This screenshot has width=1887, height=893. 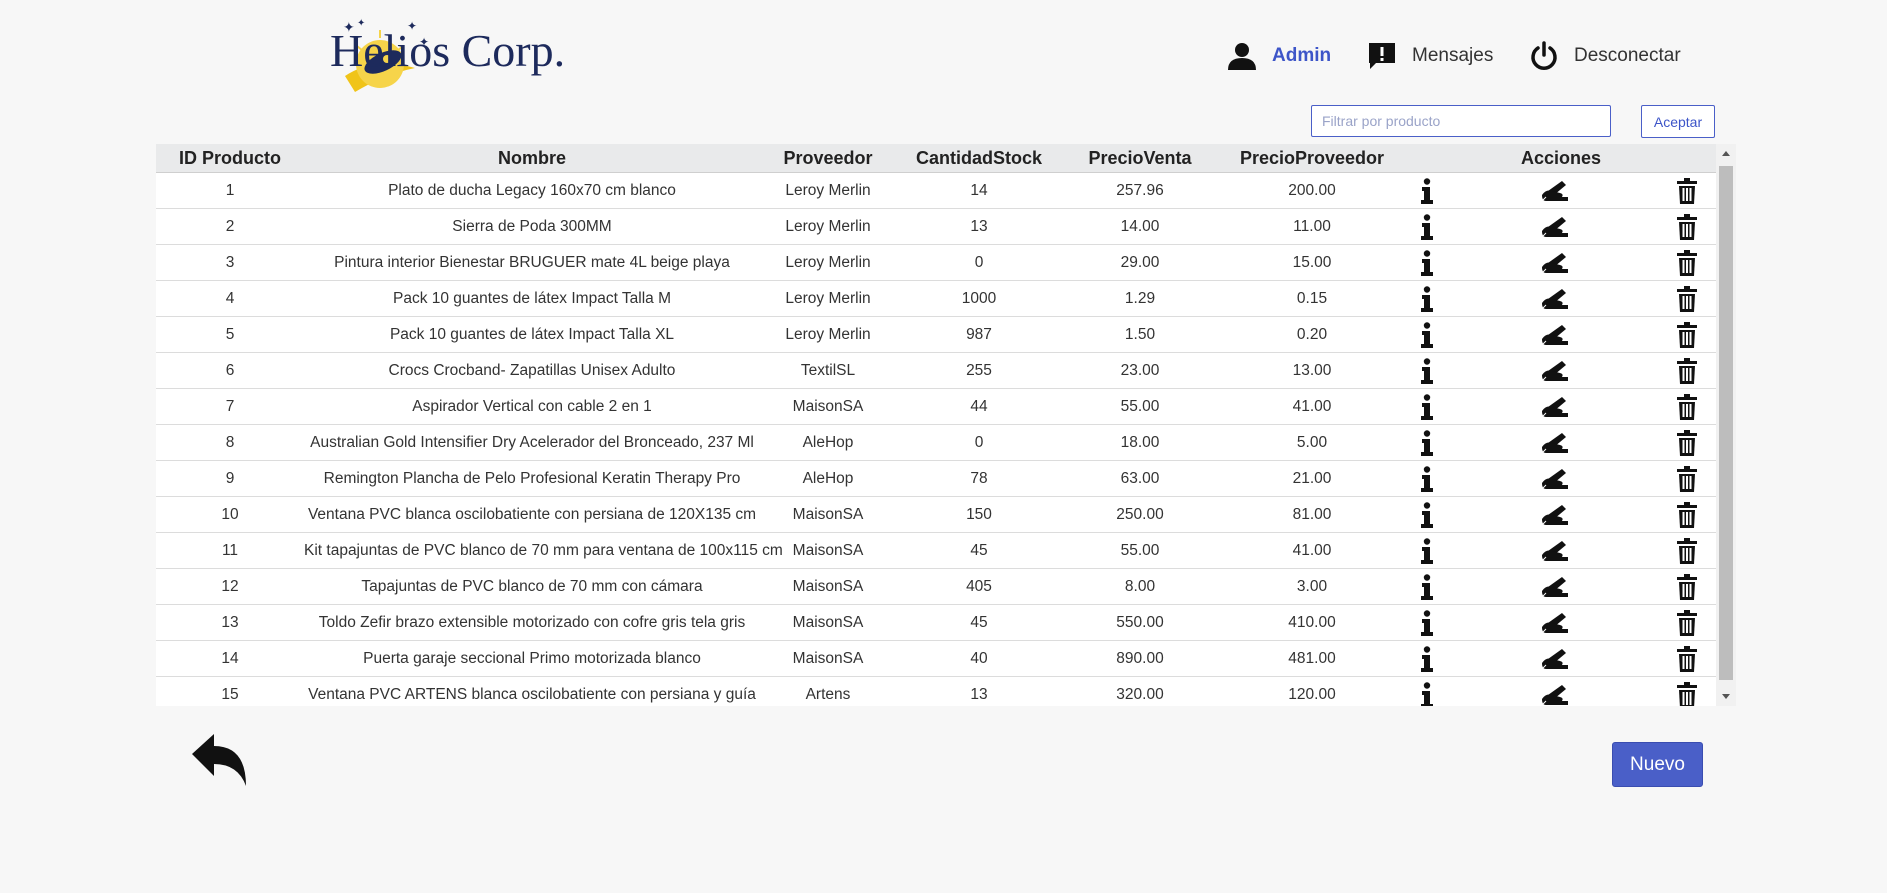 What do you see at coordinates (532, 226) in the screenshot?
I see `cell-name: Sierra de Poda 300MM` at bounding box center [532, 226].